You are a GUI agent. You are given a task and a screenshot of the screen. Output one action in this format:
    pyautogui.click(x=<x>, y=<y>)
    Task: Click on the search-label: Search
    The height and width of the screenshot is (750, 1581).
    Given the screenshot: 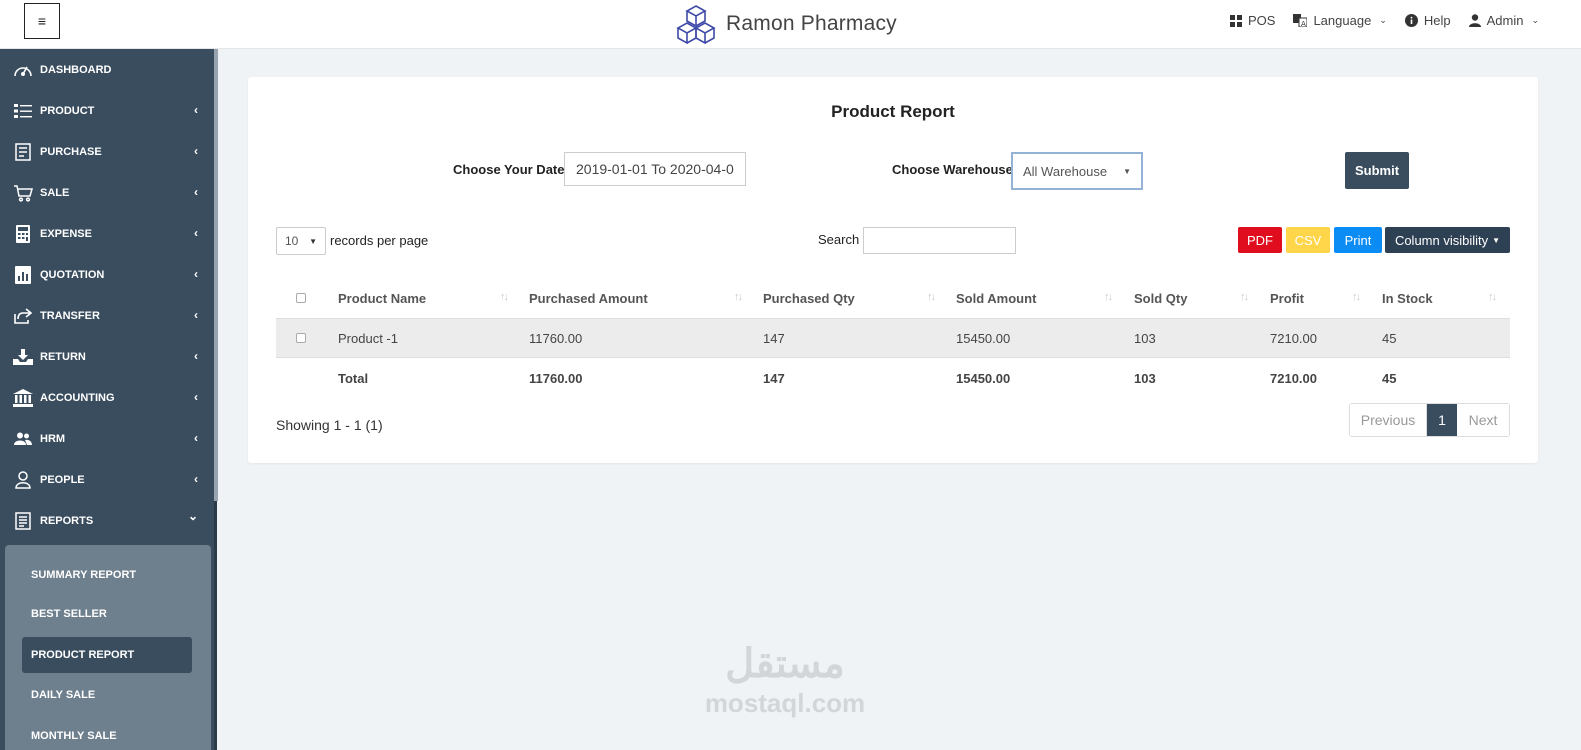 What is the action you would take?
    pyautogui.click(x=839, y=239)
    